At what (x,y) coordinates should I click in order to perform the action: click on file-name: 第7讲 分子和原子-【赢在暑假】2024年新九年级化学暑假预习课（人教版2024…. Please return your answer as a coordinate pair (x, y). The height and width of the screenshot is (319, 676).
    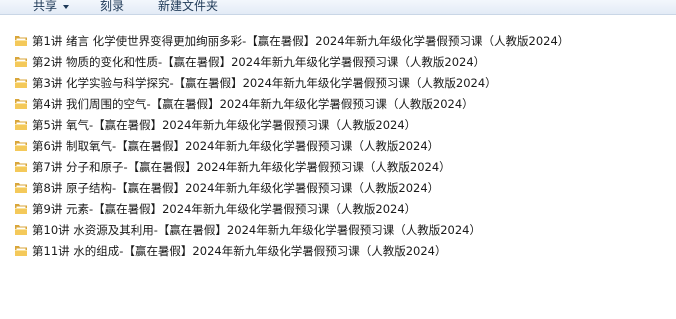
    Looking at the image, I should click on (241, 166).